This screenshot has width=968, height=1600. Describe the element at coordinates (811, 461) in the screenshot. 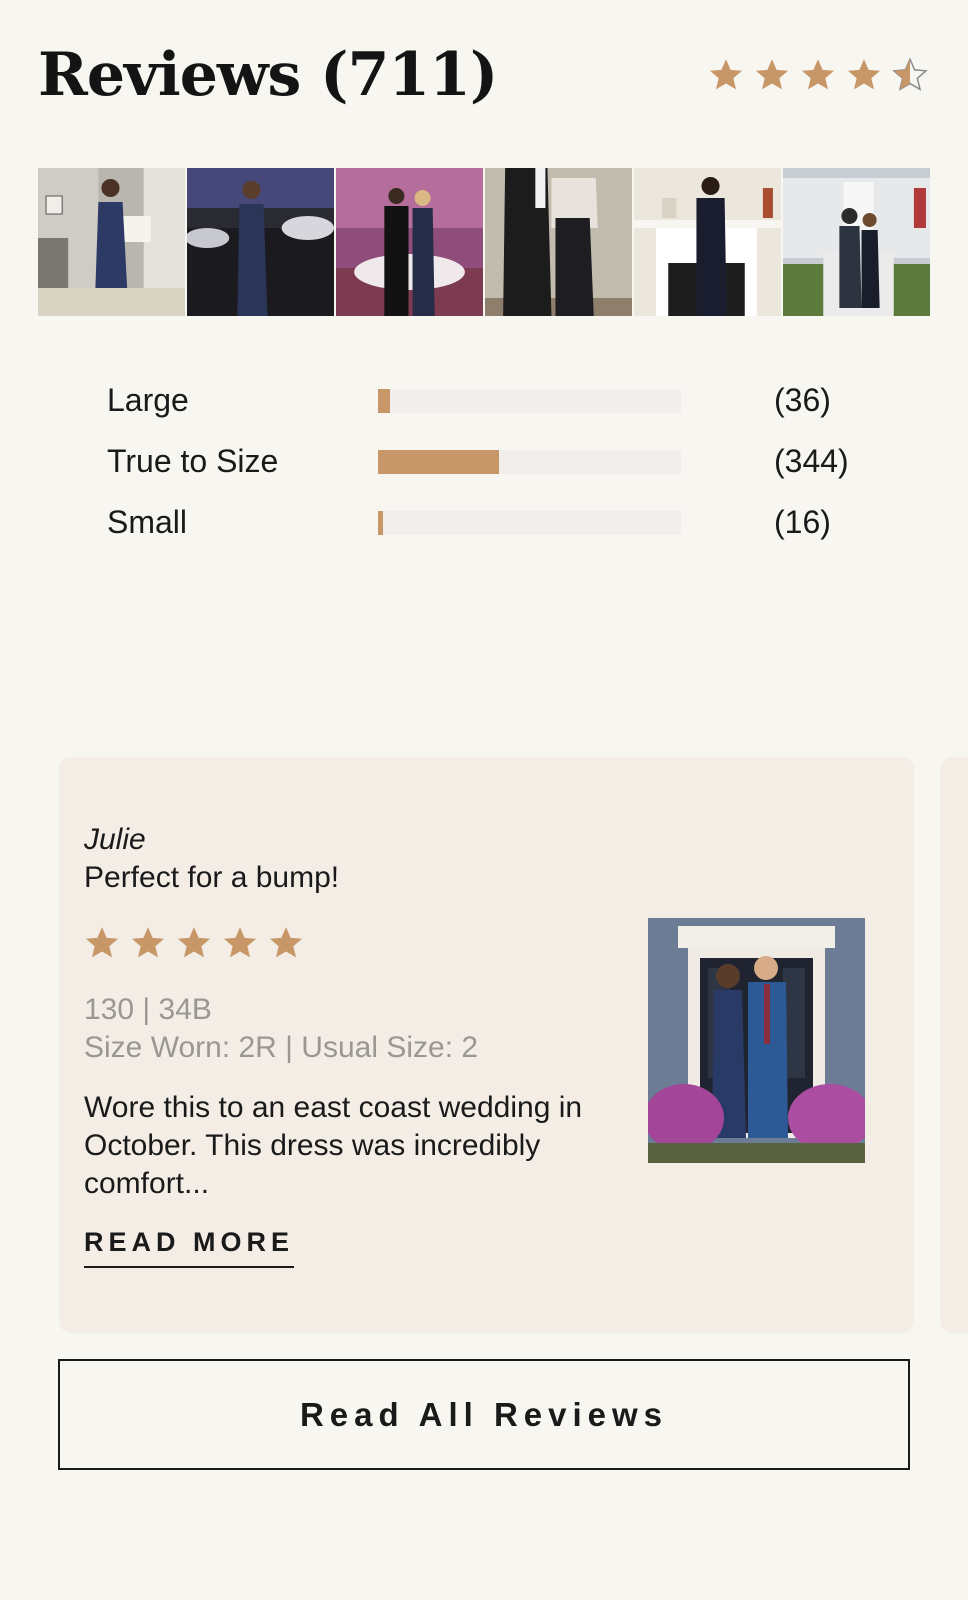

I see `fit-count: (344)` at that location.